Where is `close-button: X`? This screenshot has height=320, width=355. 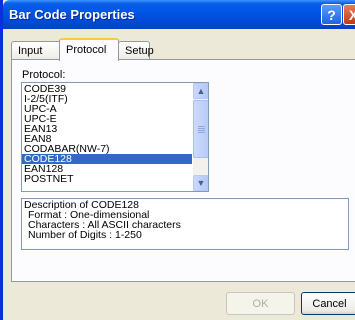 close-button: X is located at coordinates (349, 14).